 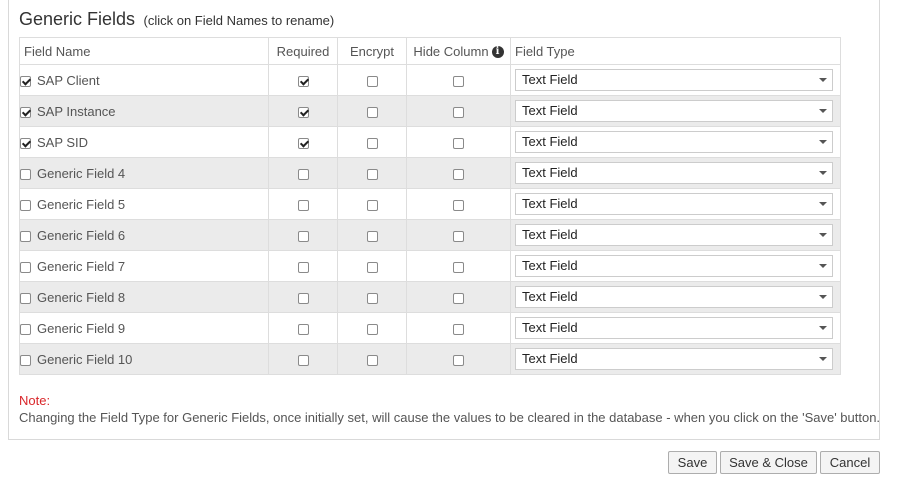 I want to click on field-name-label: Generic Field 4, so click(x=81, y=173).